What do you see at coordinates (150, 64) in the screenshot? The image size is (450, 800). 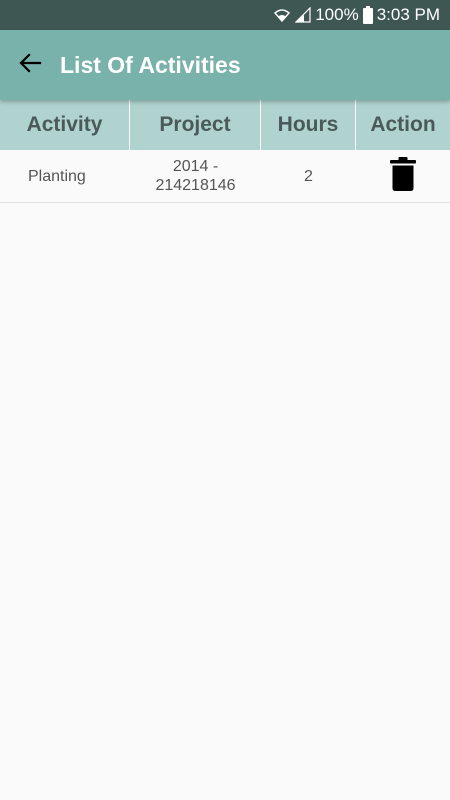 I see `page-title: List Of Activities` at bounding box center [150, 64].